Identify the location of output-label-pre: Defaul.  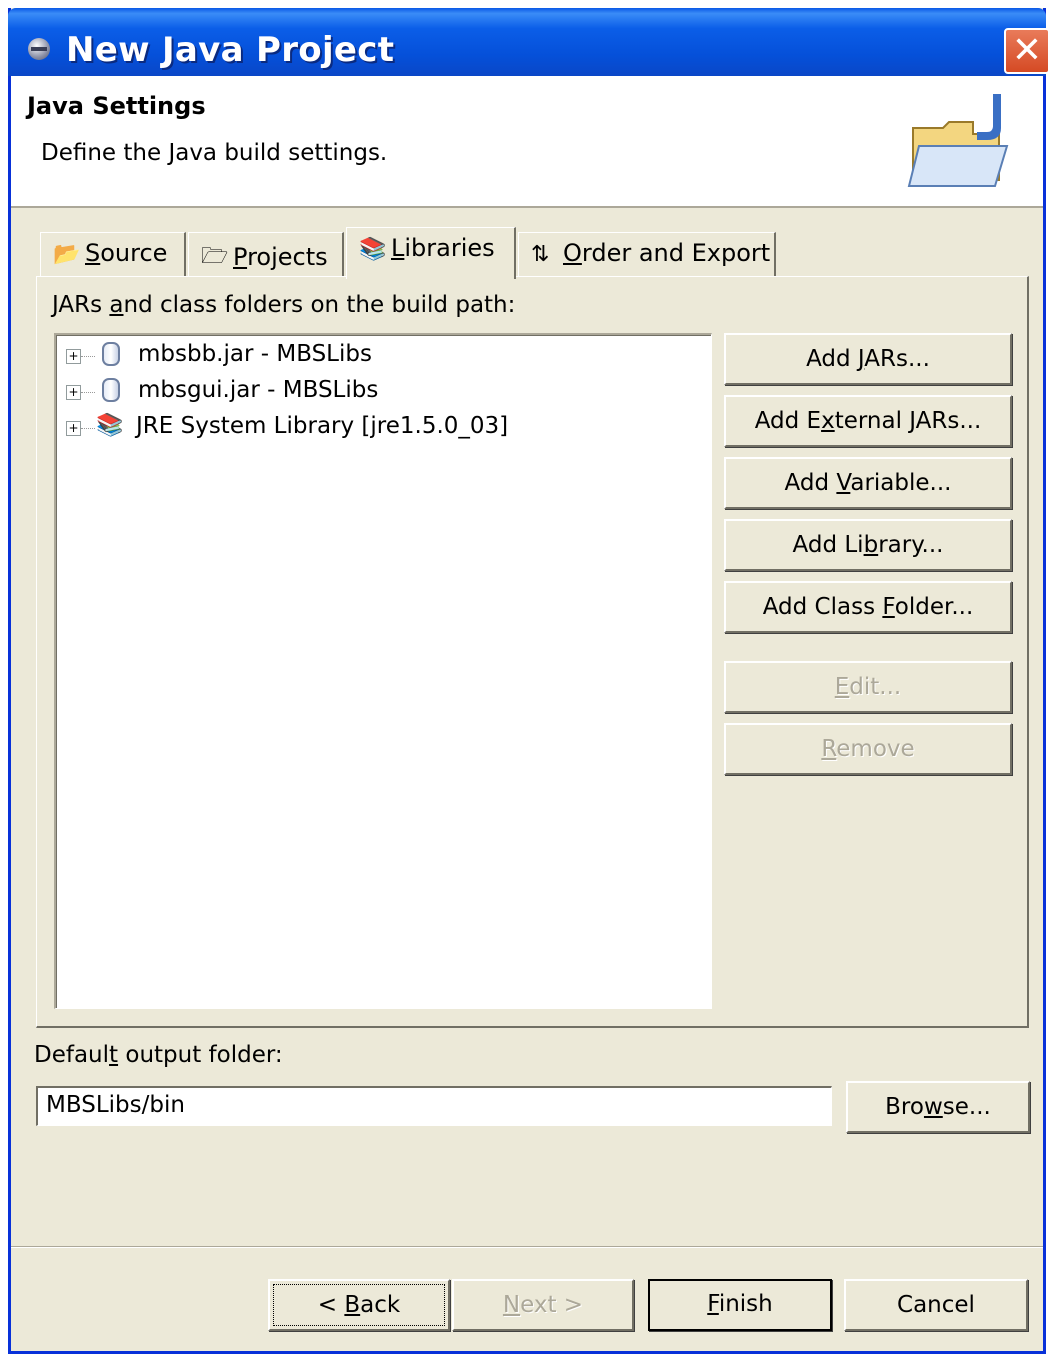
(72, 1055).